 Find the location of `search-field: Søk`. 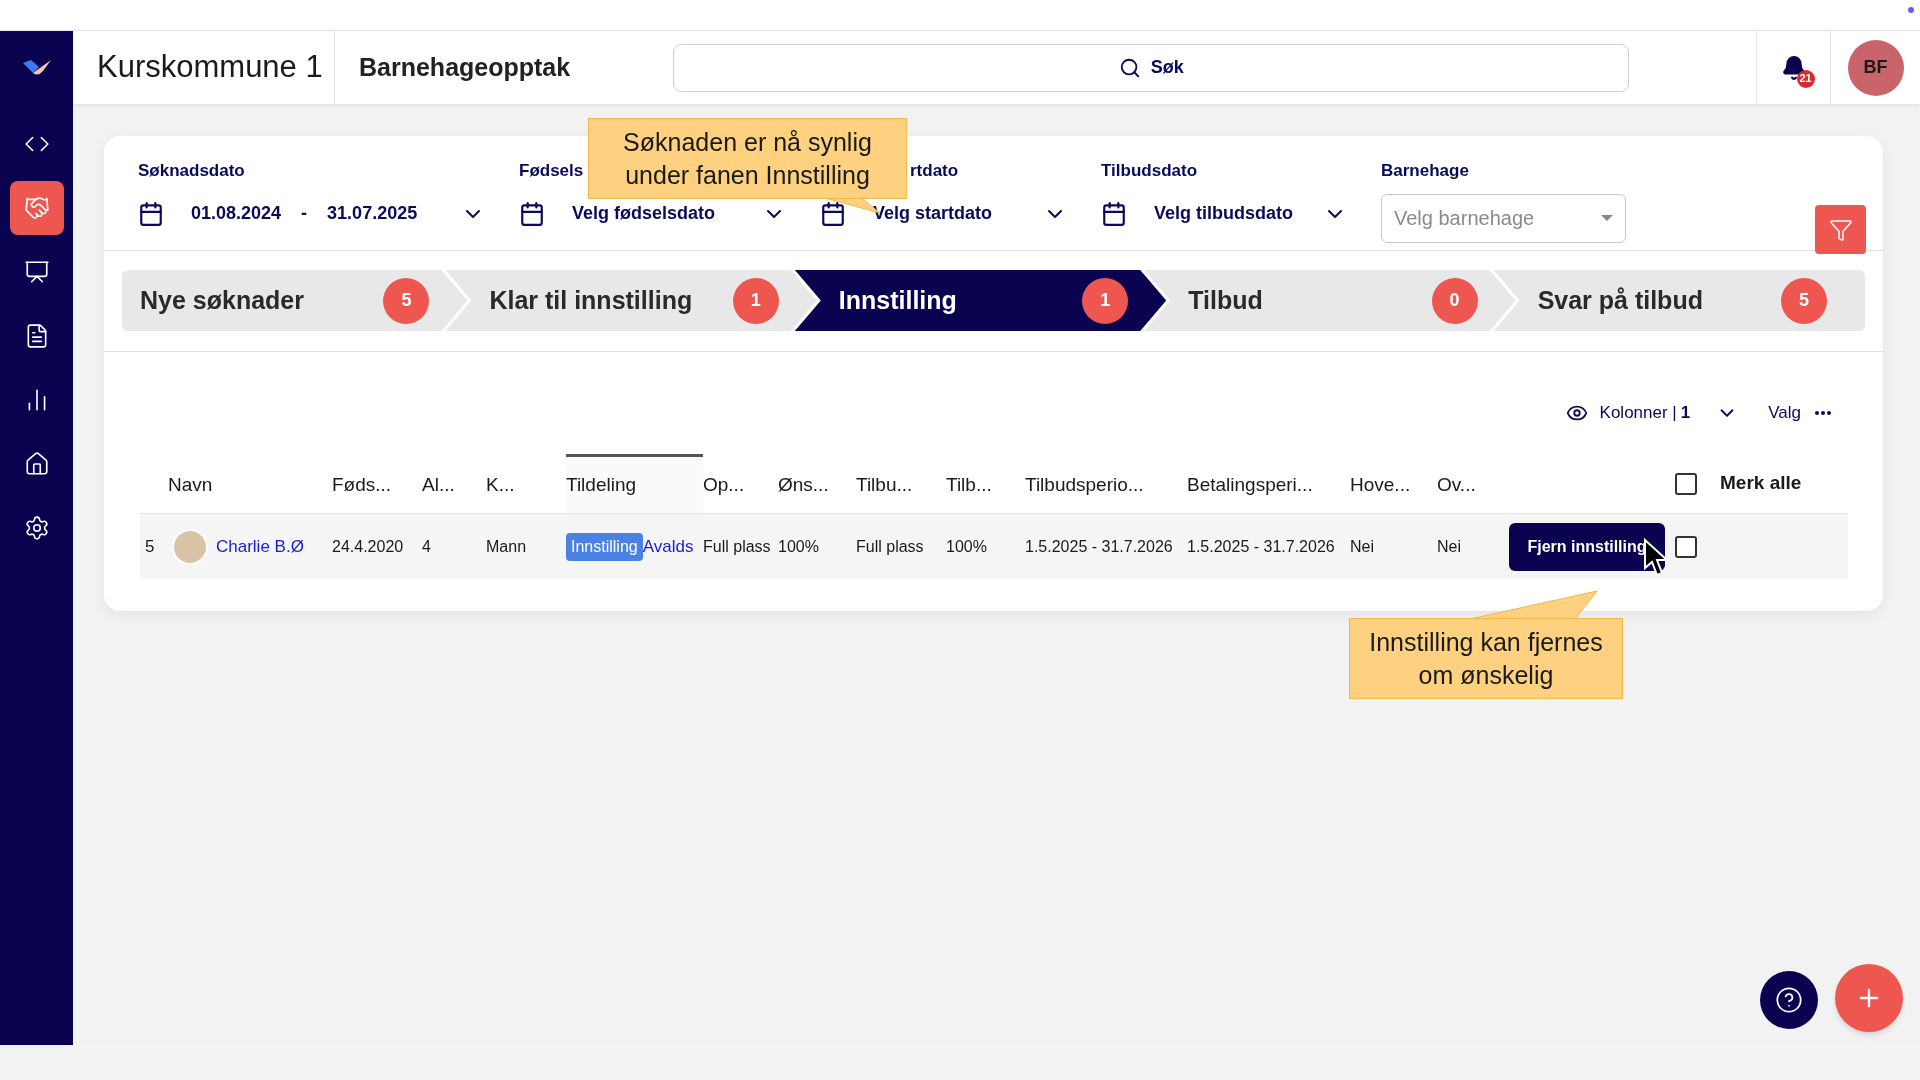

search-field: Søk is located at coordinates (1151, 67).